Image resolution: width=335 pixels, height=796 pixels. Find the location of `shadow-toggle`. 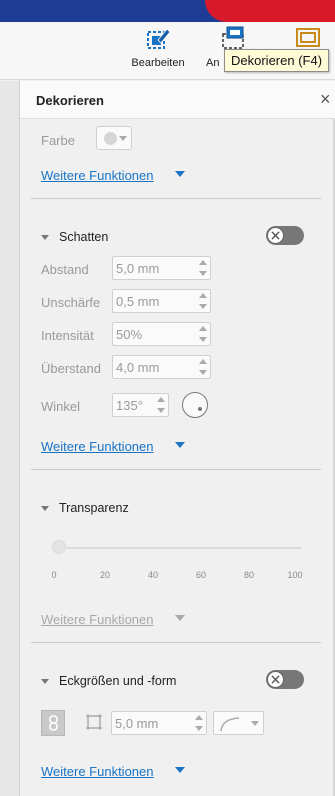

shadow-toggle is located at coordinates (285, 235).